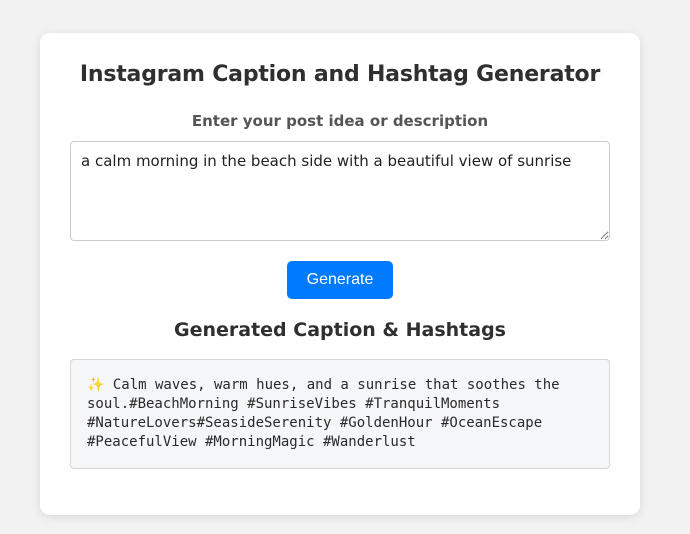 Image resolution: width=690 pixels, height=534 pixels. I want to click on post-idea-label: Enter your post idea or description, so click(340, 121).